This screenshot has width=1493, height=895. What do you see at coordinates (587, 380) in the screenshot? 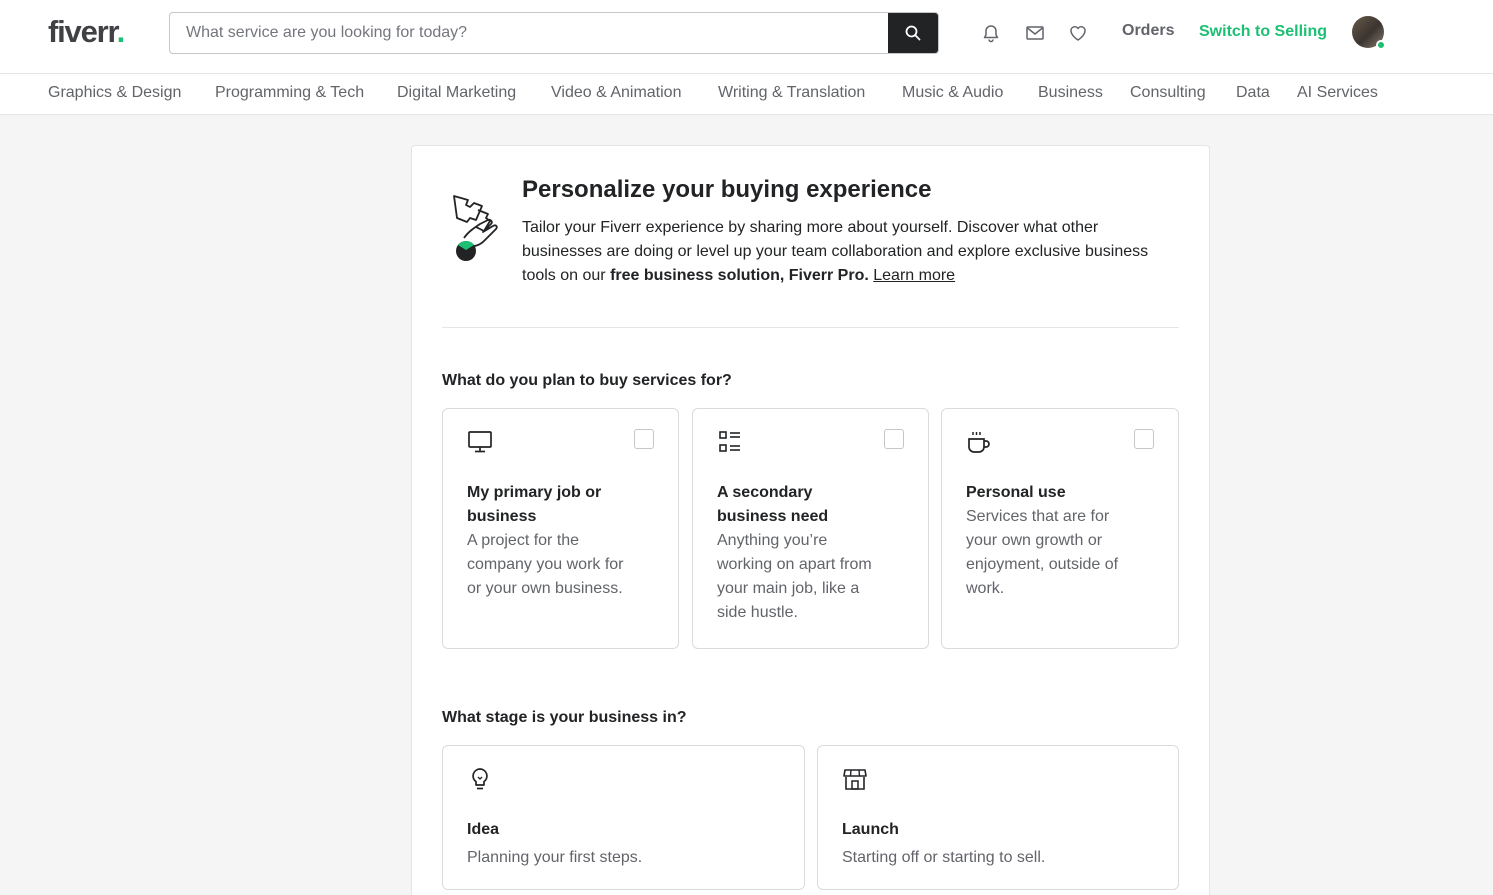
I see `purpose-question: What do you plan to buy services for?` at bounding box center [587, 380].